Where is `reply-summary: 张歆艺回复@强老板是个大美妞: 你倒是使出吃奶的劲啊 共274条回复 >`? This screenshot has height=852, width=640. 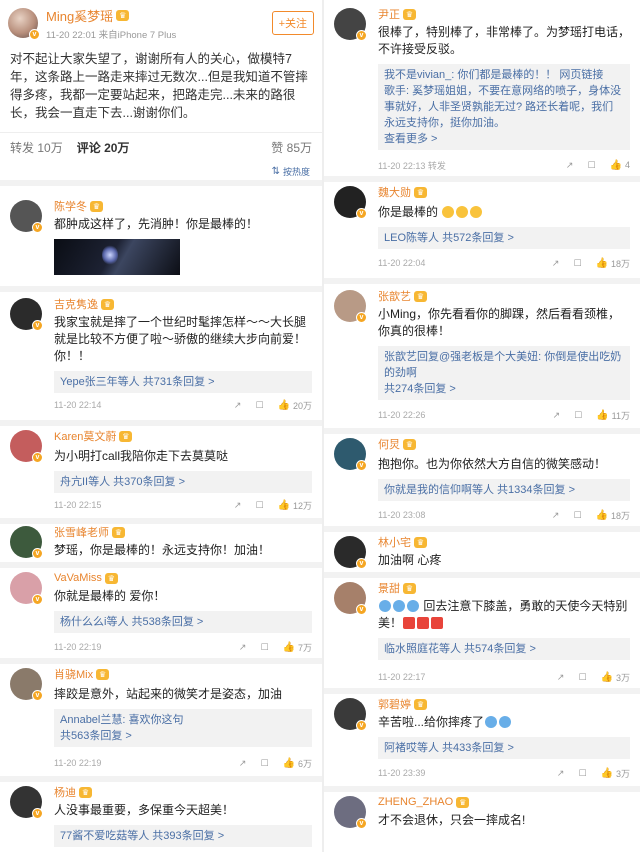
reply-summary: 张歆艺回复@强老板是个大美妞: 你倒是使出吃奶的劲啊 共274条回复 > is located at coordinates (504, 373).